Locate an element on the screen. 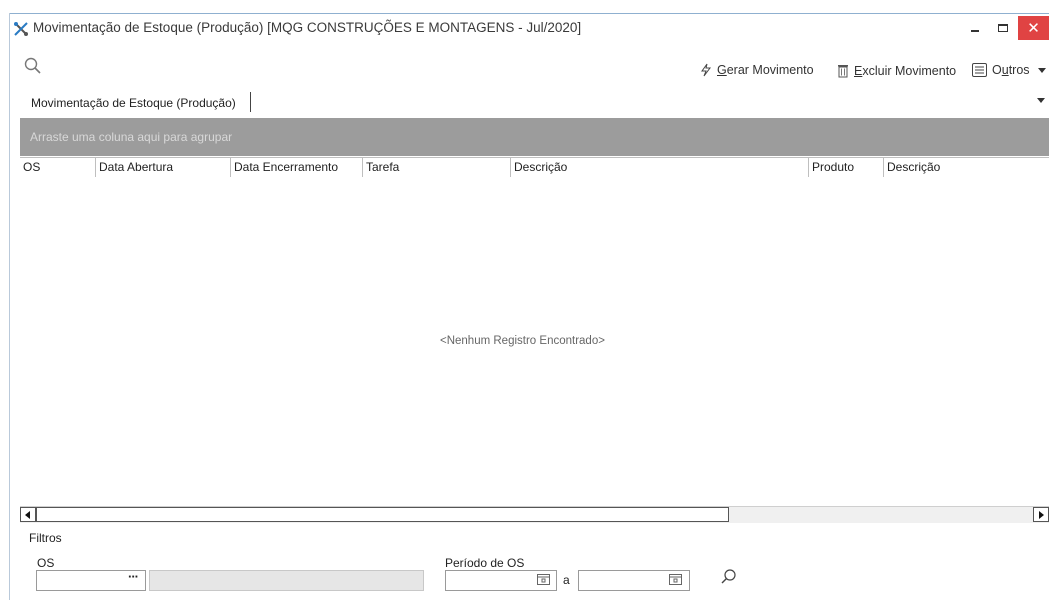  scroll-left-button is located at coordinates (28, 514).